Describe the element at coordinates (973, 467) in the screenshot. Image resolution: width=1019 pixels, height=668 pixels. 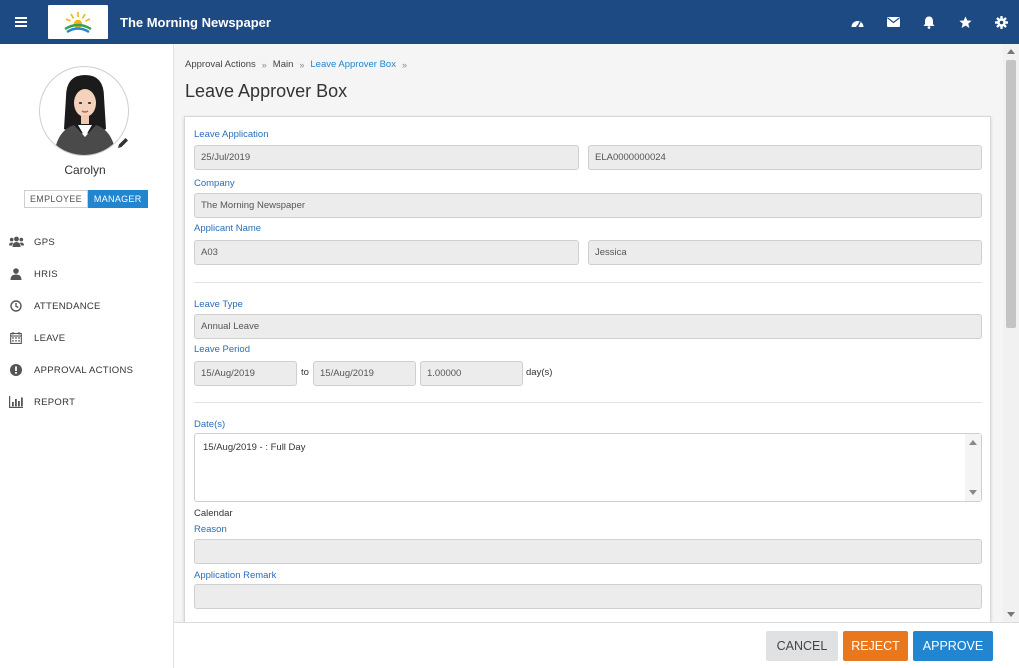
I see `textarea-scrollbar` at that location.